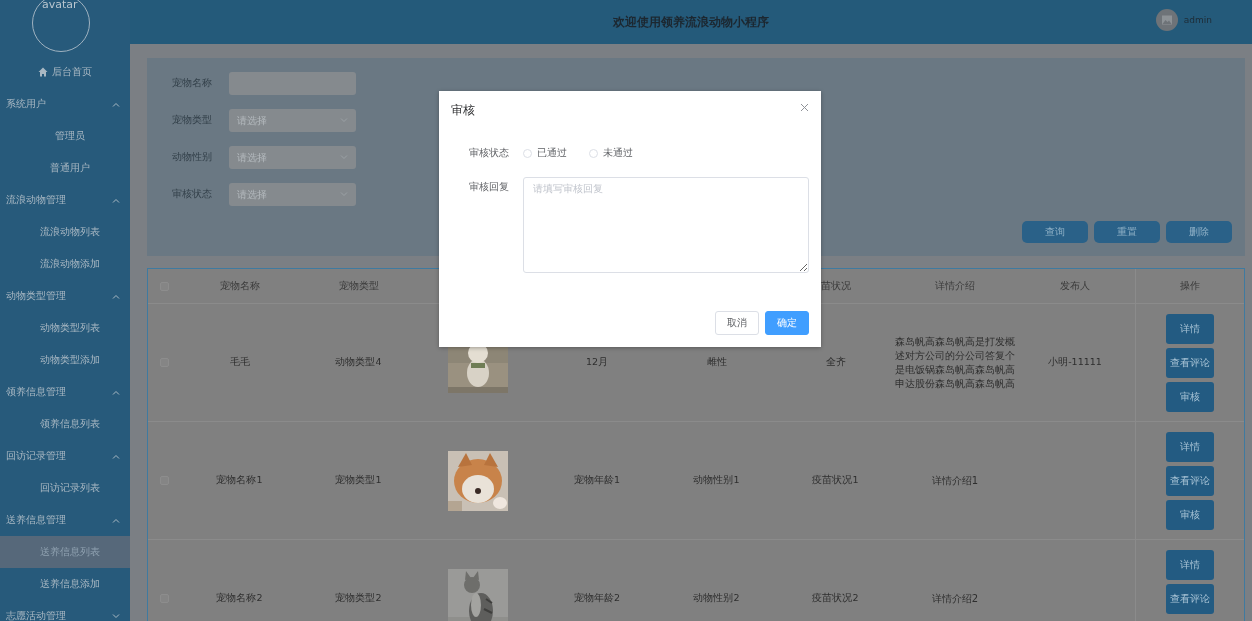 This screenshot has height=621, width=1252. I want to click on table-cell: 动物类型4, so click(358, 362).